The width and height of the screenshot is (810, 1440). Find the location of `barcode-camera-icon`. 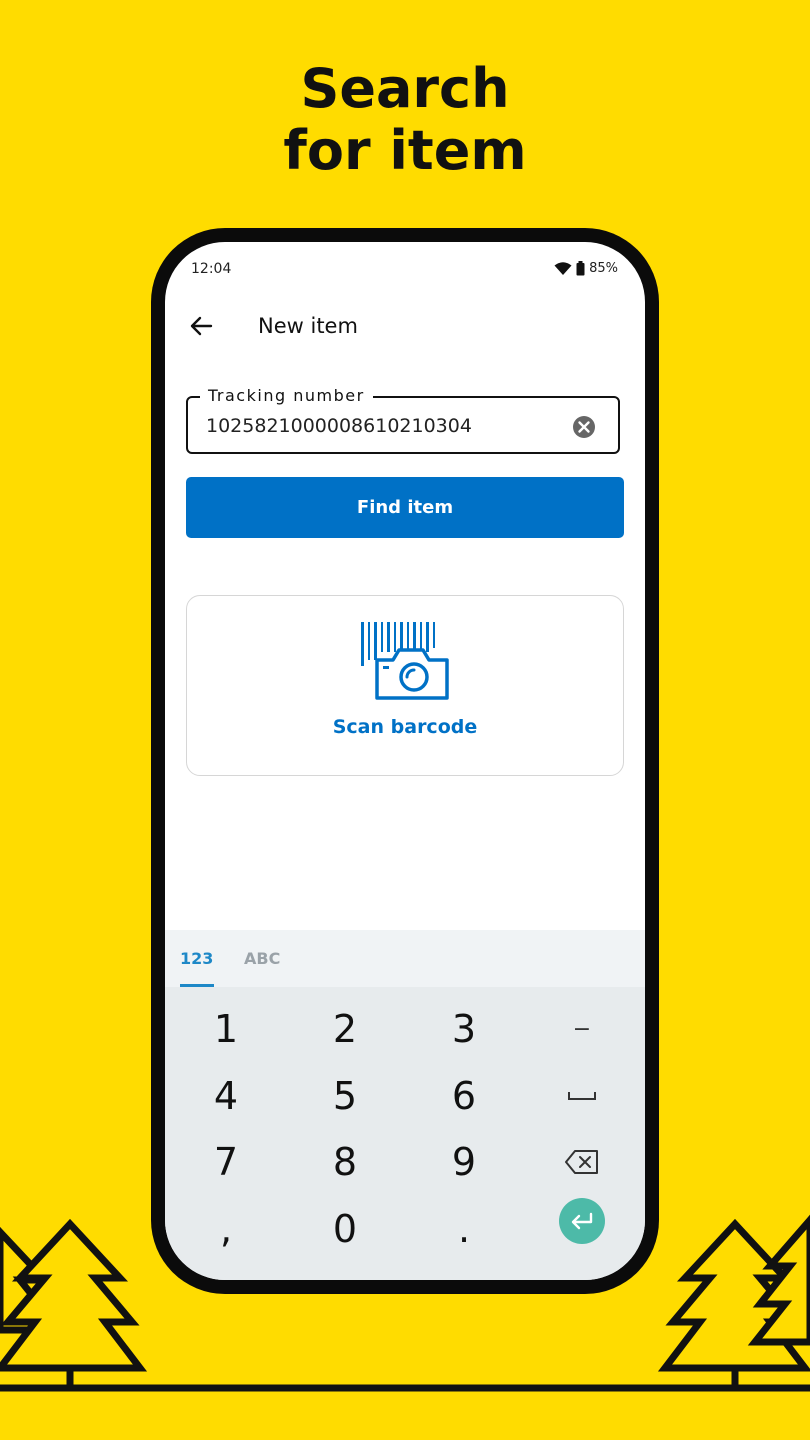

barcode-camera-icon is located at coordinates (405, 661).